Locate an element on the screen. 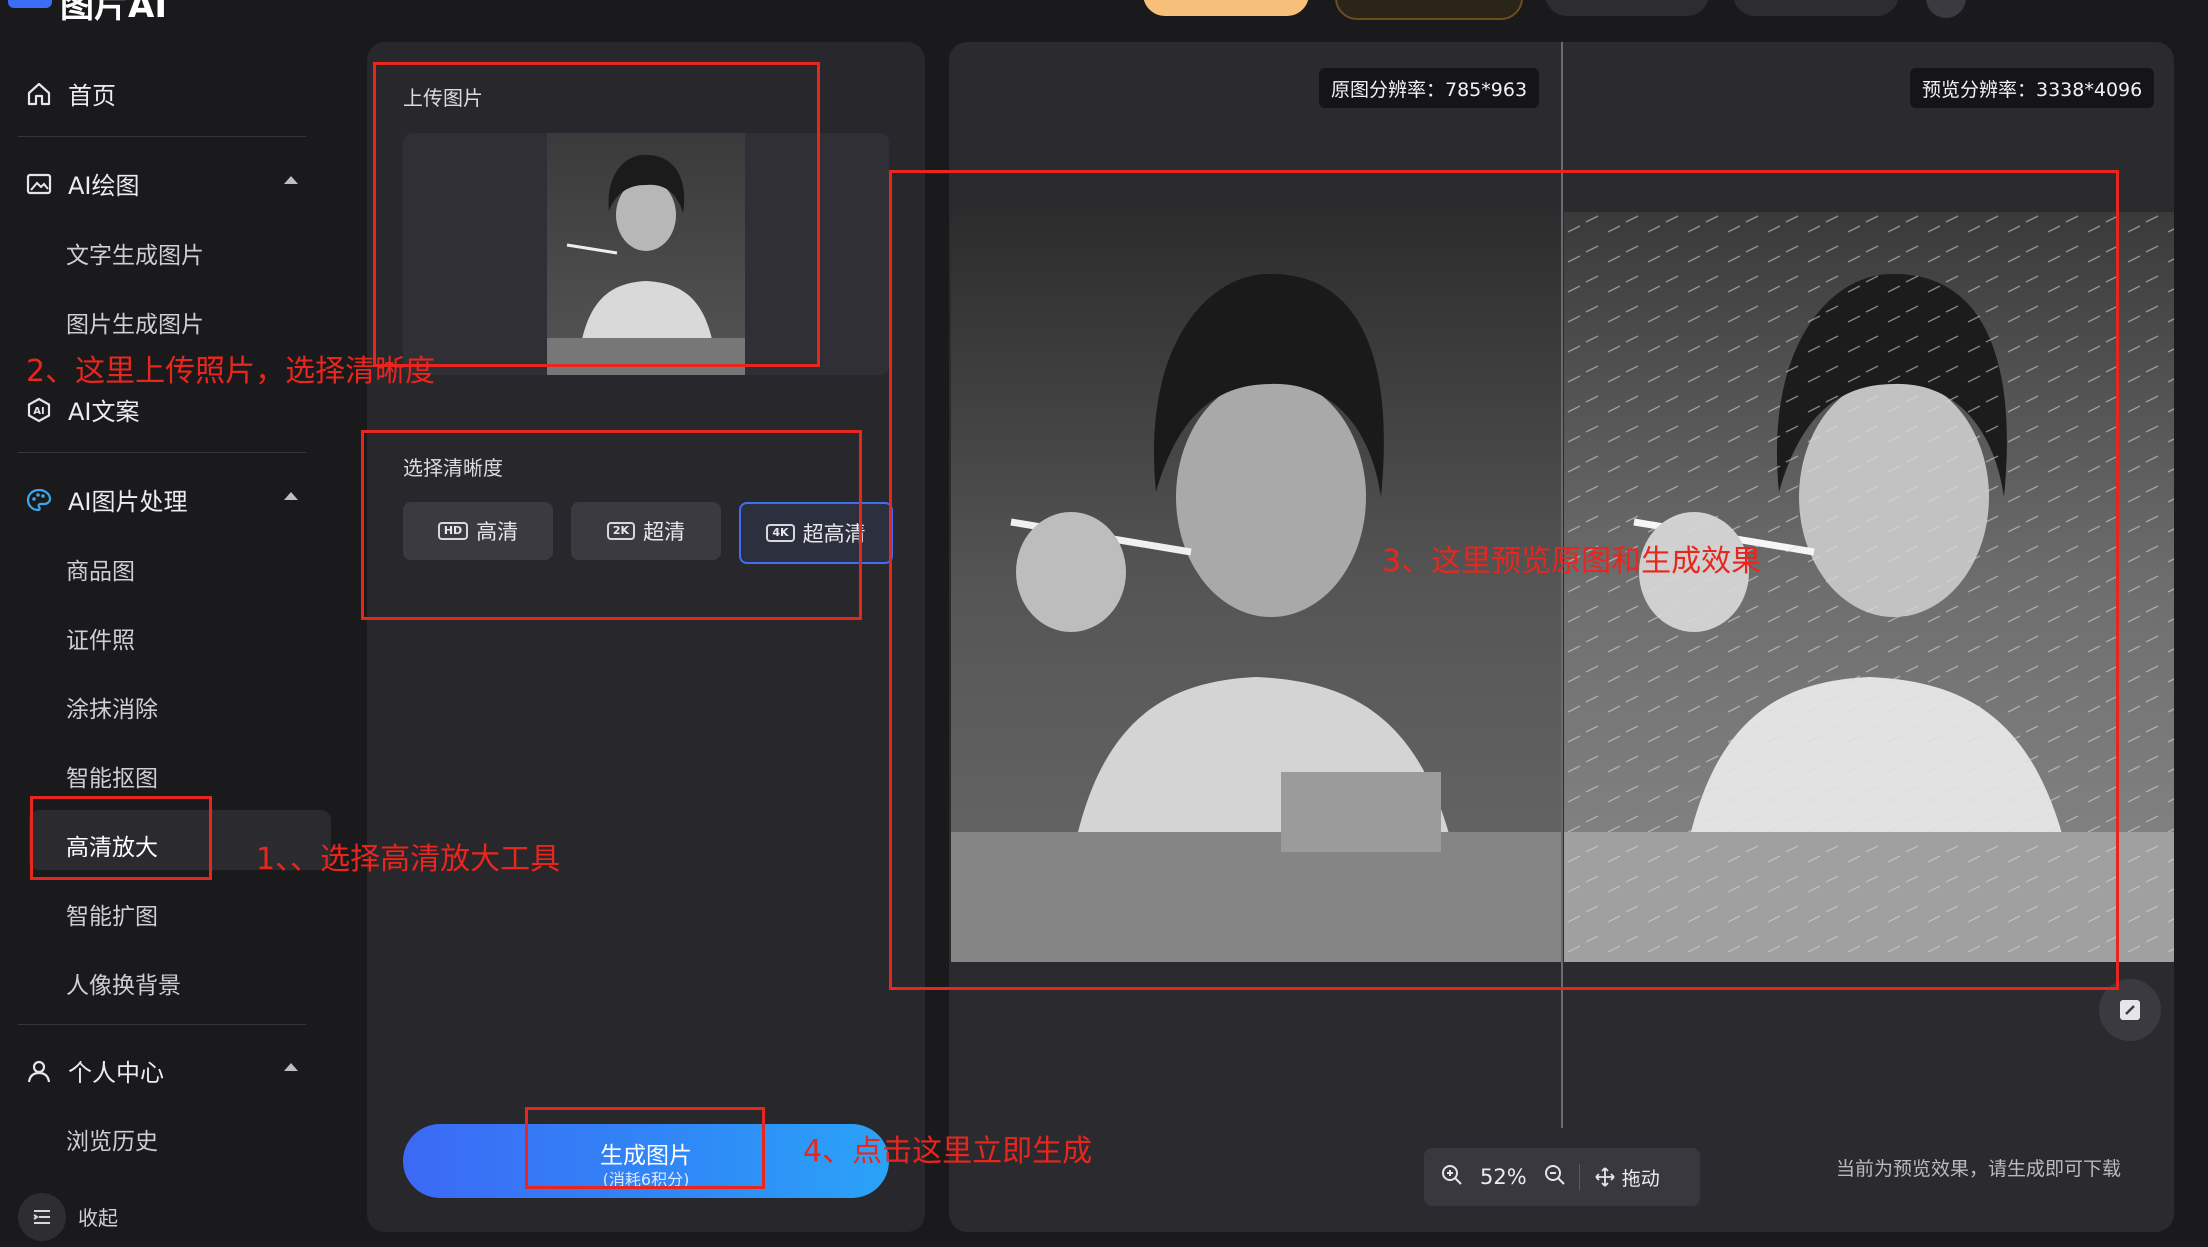  sidebar-group-ai-image: AI图片处理 is located at coordinates (106, 499).